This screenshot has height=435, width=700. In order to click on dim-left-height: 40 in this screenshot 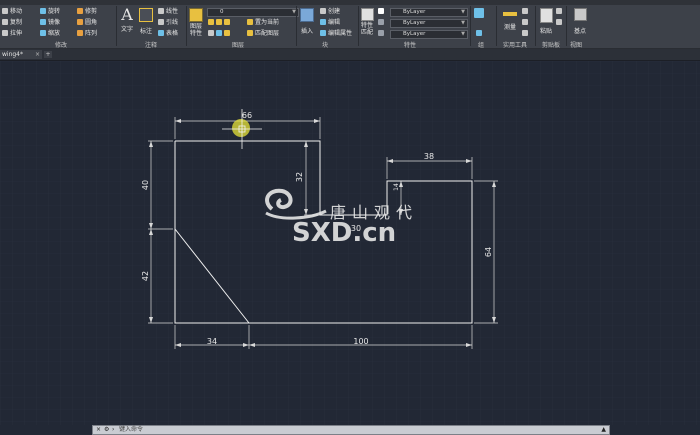, I will do `click(145, 185)`.